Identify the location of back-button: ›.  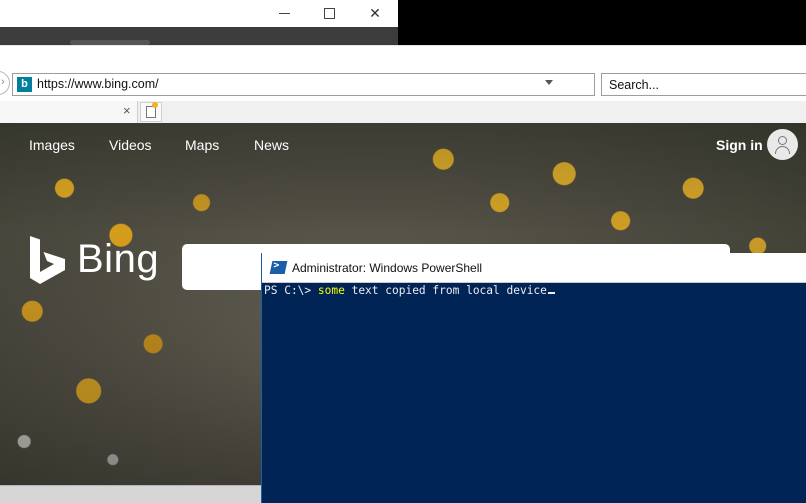
(5, 83).